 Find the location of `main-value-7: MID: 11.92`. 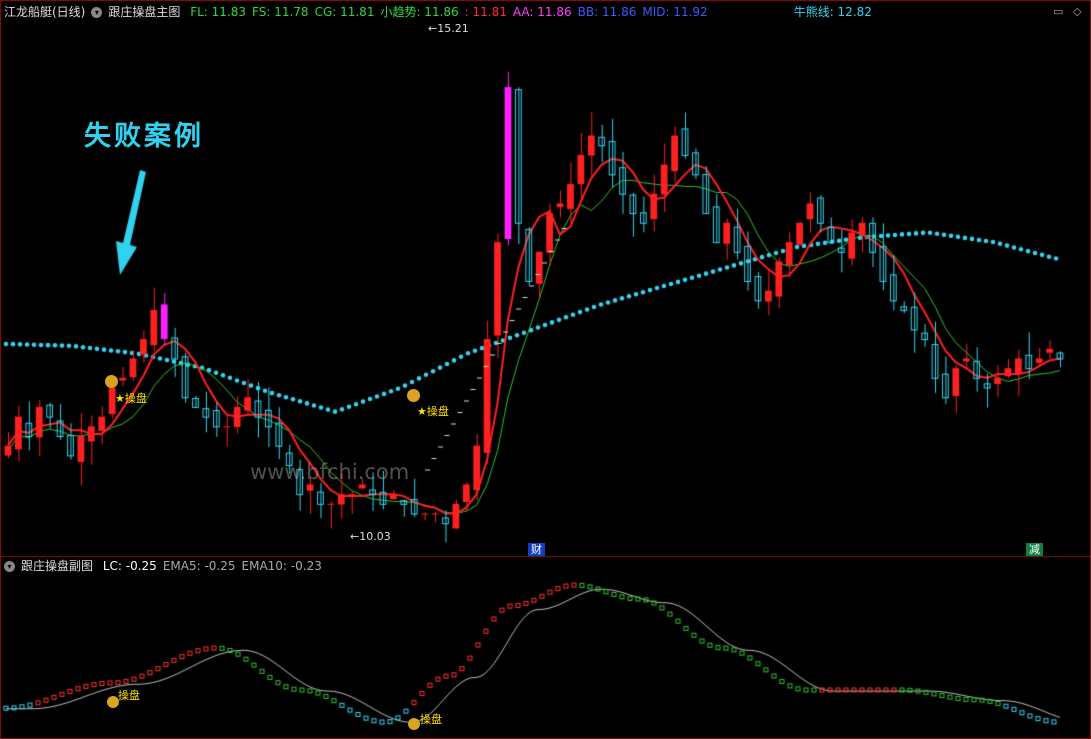

main-value-7: MID: 11.92 is located at coordinates (675, 12).